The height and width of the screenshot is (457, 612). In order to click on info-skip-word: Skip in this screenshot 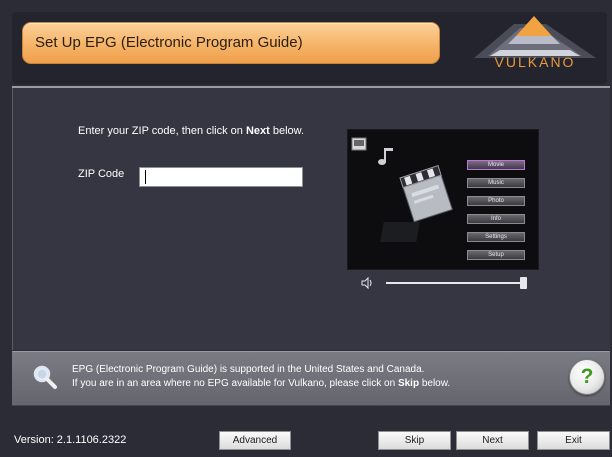, I will do `click(408, 383)`.